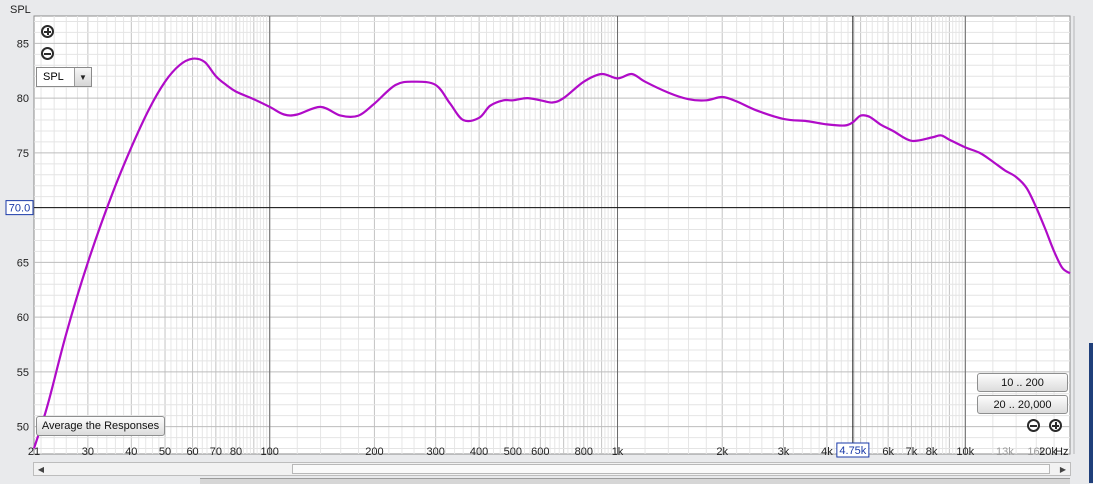 This screenshot has height=484, width=1093. Describe the element at coordinates (47, 31) in the screenshot. I see `zoom-in-icon` at that location.